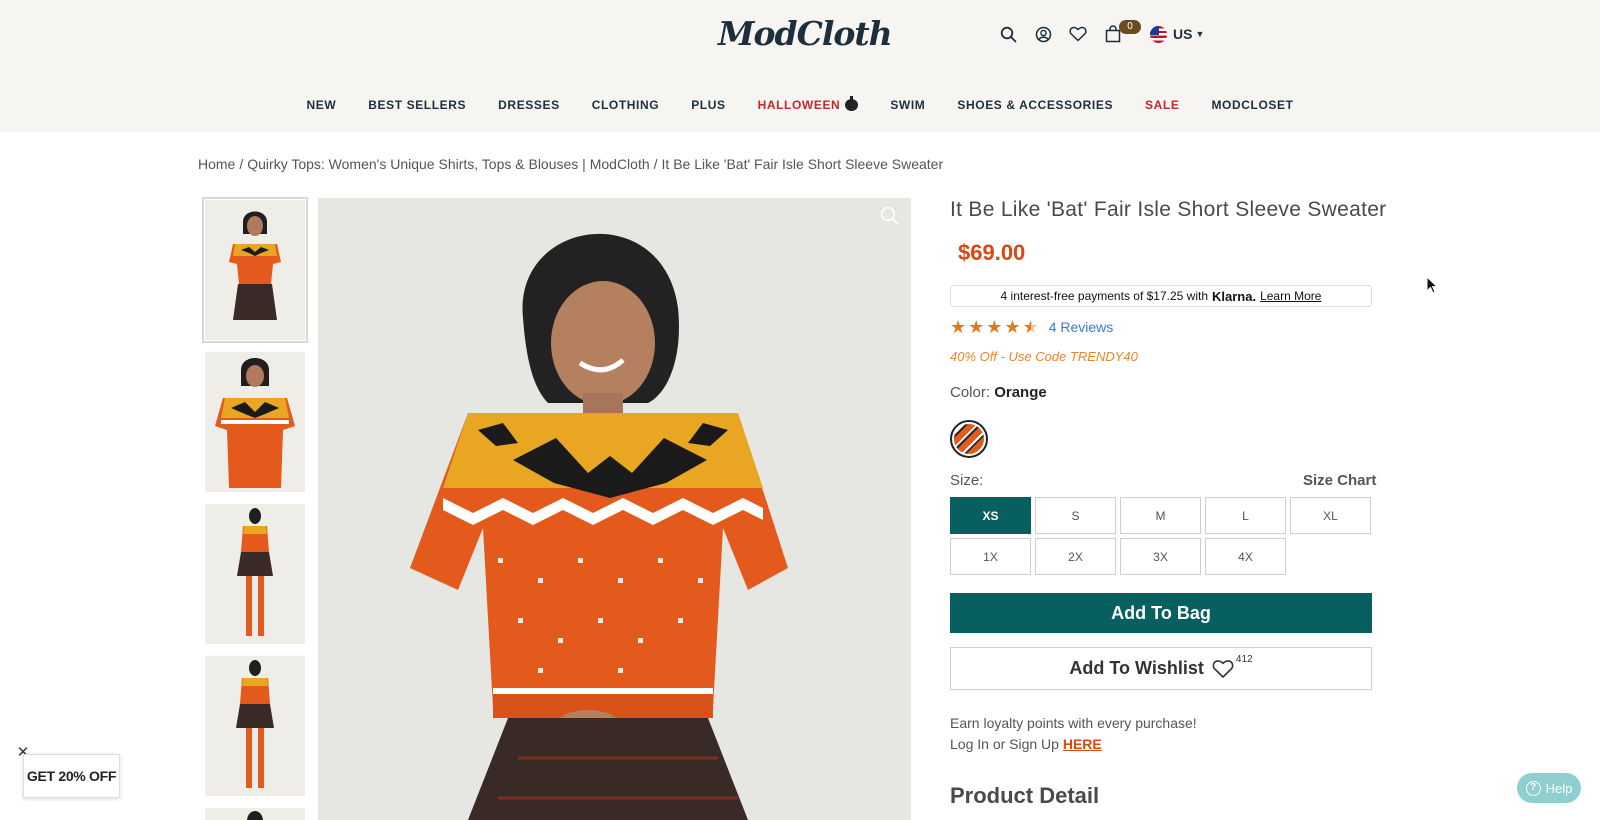 The width and height of the screenshot is (1600, 820). I want to click on product-price: $69.00, so click(992, 252).